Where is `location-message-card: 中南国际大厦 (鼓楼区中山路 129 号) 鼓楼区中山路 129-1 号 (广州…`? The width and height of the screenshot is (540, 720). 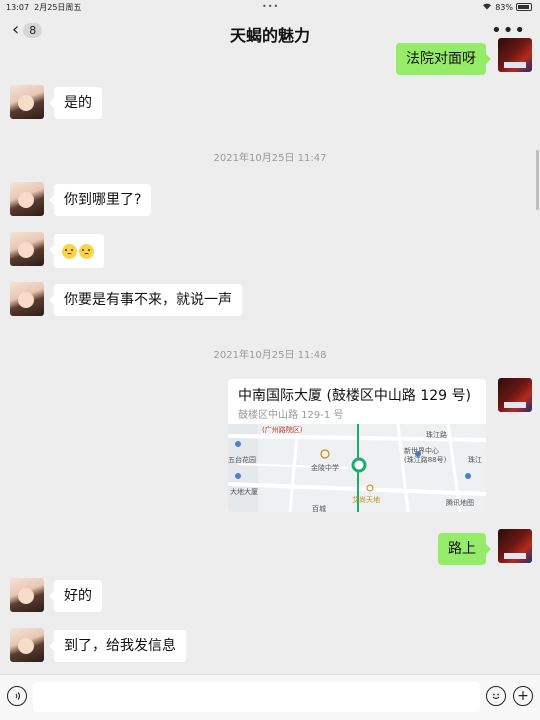 location-message-card: 中南国际大厦 (鼓楼区中山路 129 号) 鼓楼区中山路 129-1 号 (广州… is located at coordinates (357, 445).